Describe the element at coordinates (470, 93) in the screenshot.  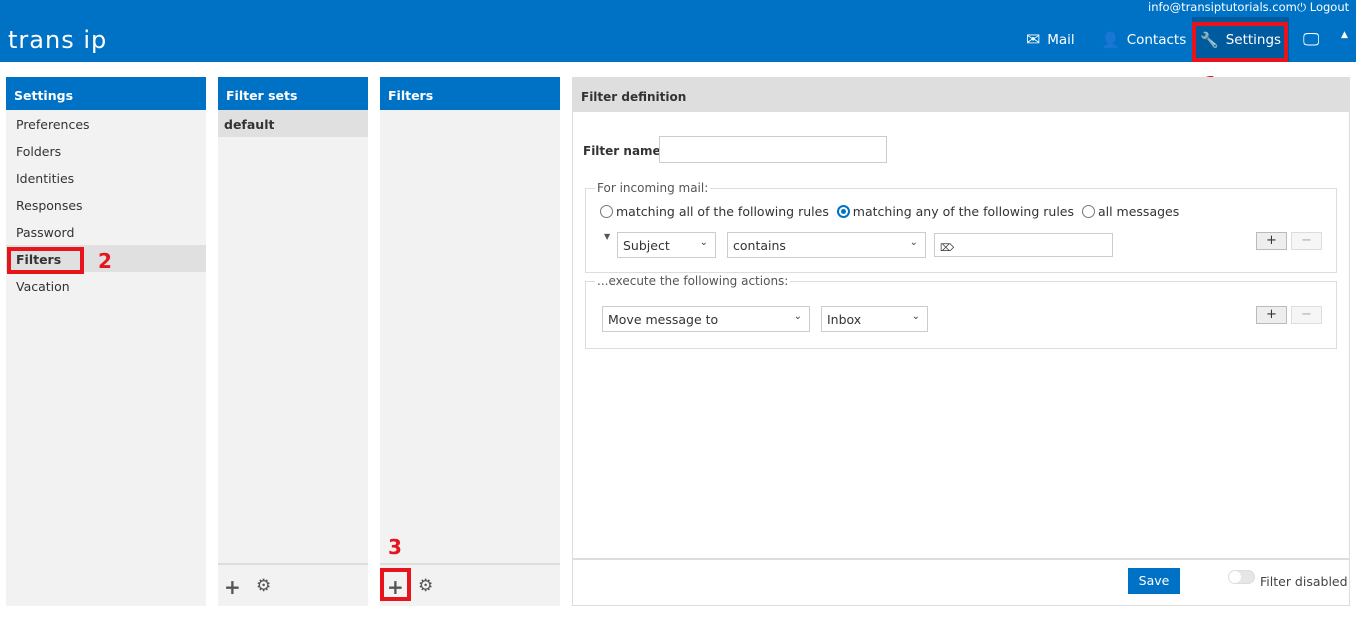
I see `filters-title: Filters` at that location.